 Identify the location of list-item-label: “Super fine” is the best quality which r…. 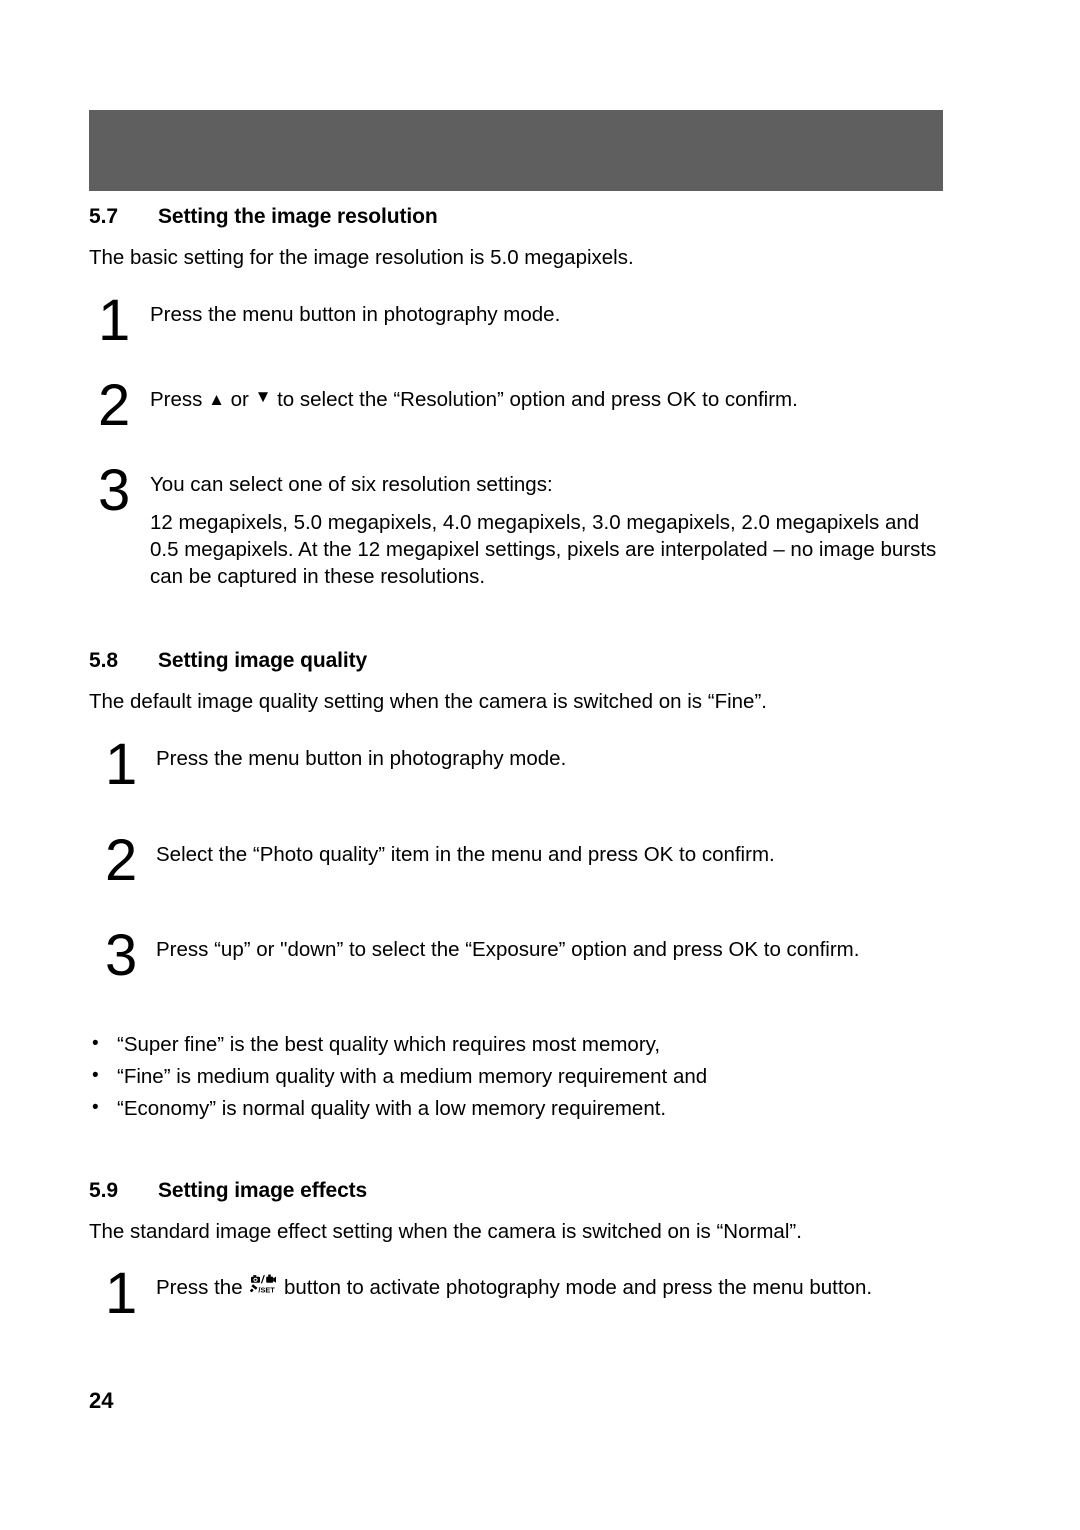
(389, 1045).